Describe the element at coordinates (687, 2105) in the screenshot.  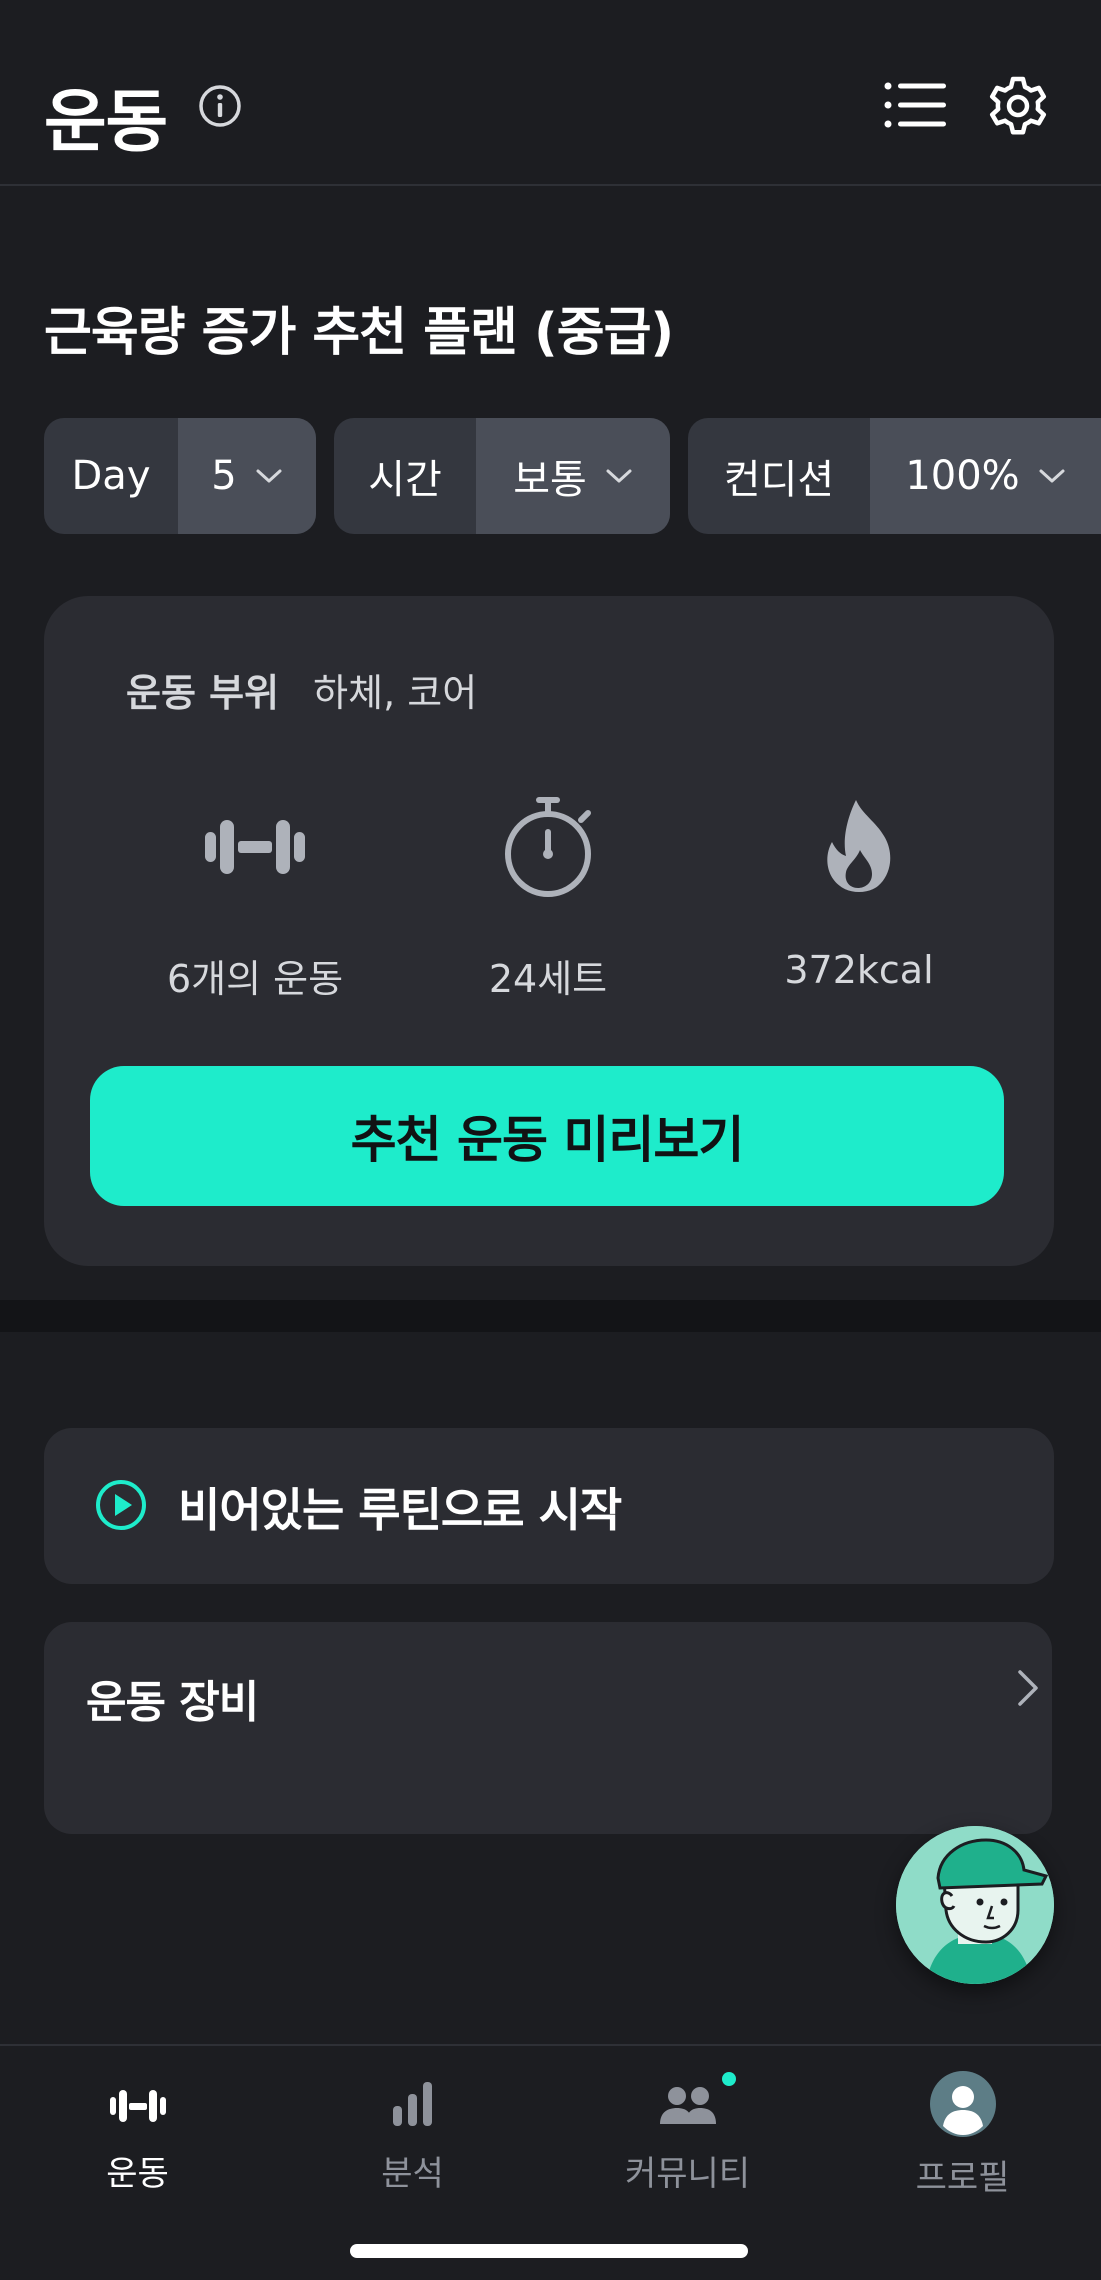
I see `people-icon` at that location.